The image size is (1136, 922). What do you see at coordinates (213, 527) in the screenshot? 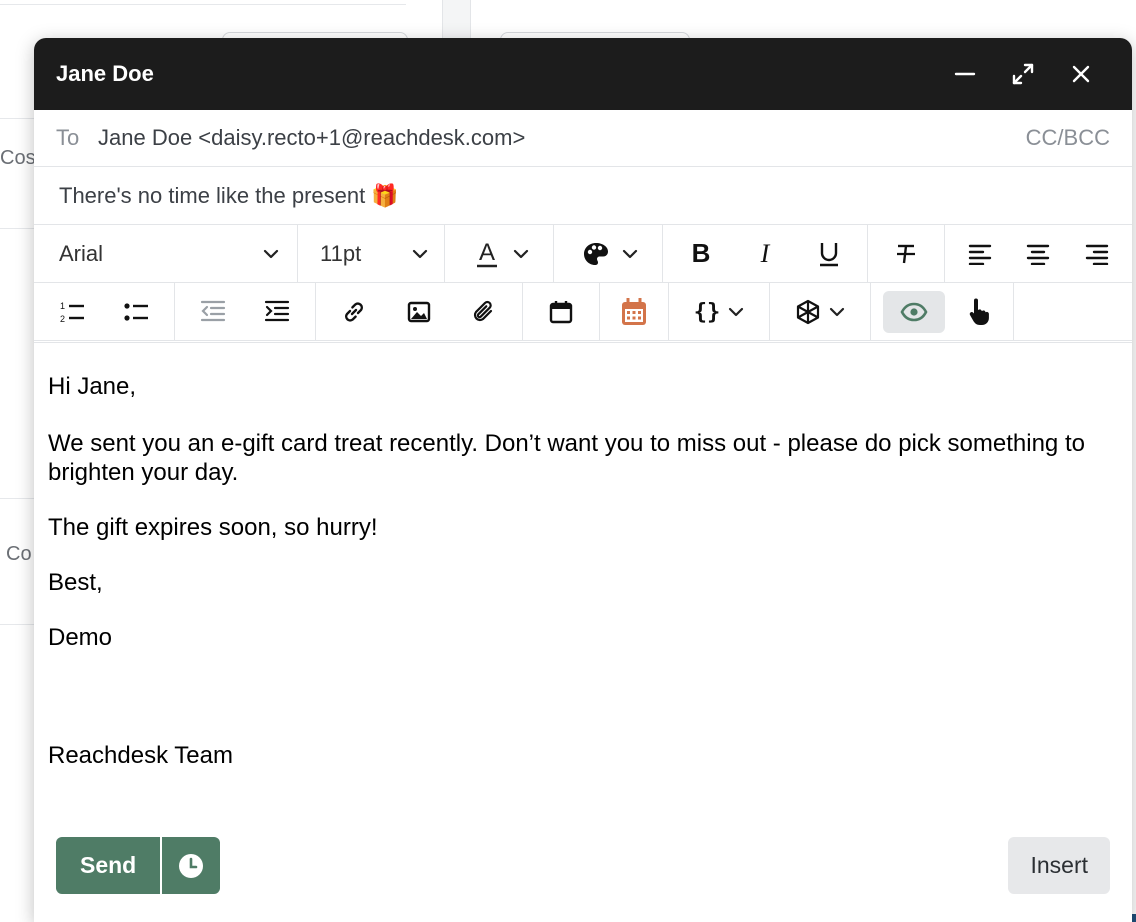
I see `body-paragraph: The gift expires soon, so hurry!` at bounding box center [213, 527].